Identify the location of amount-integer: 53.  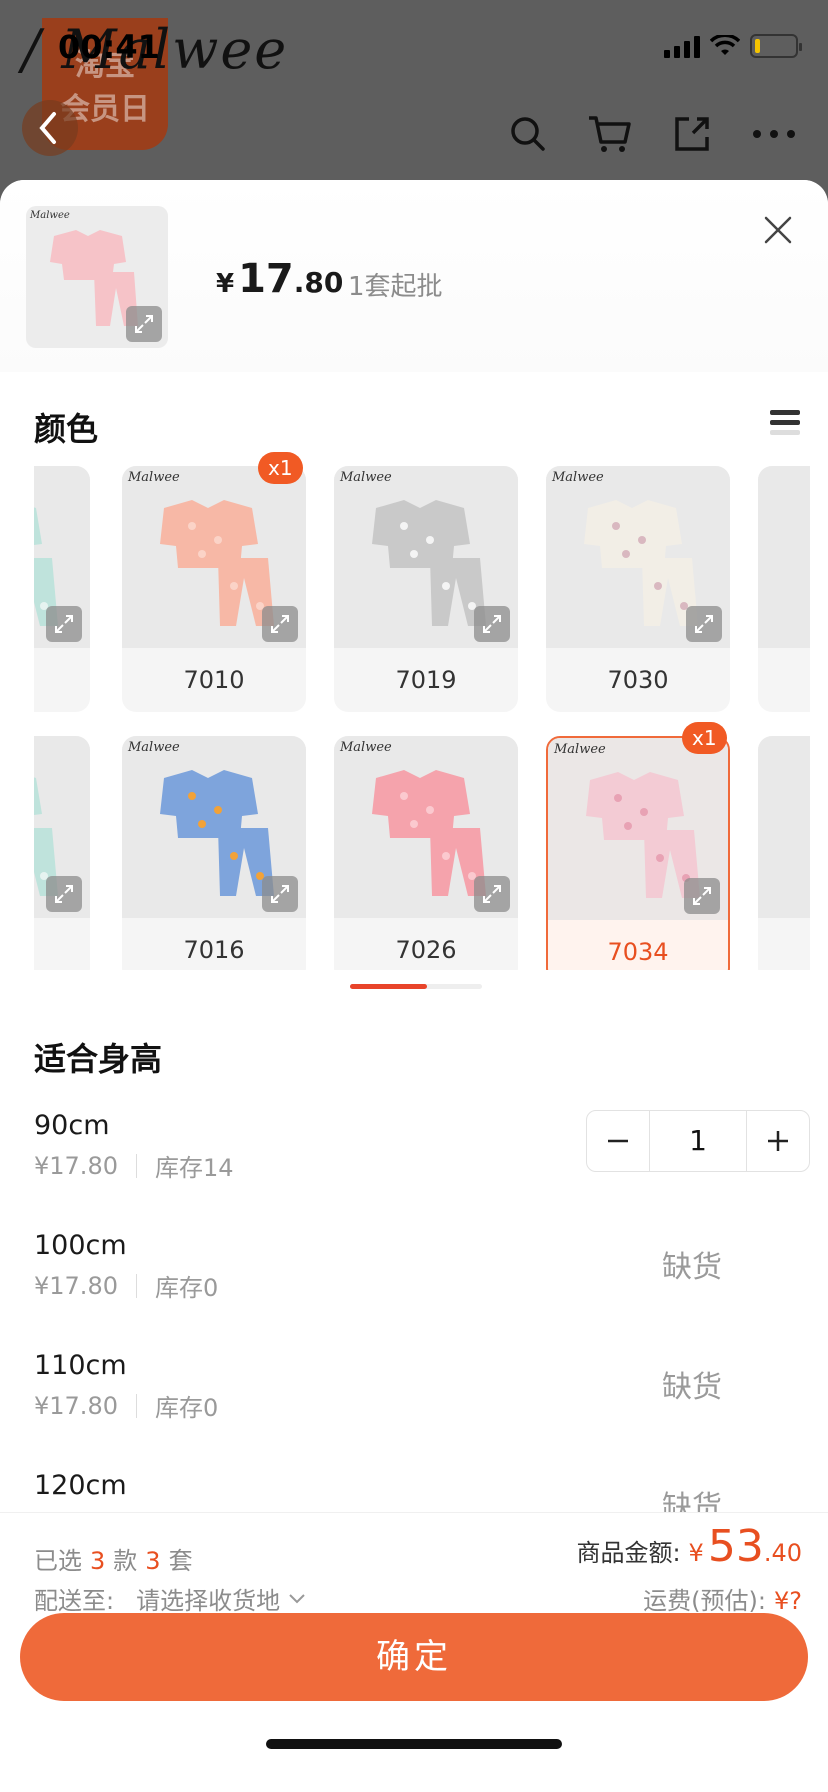
(735, 1546).